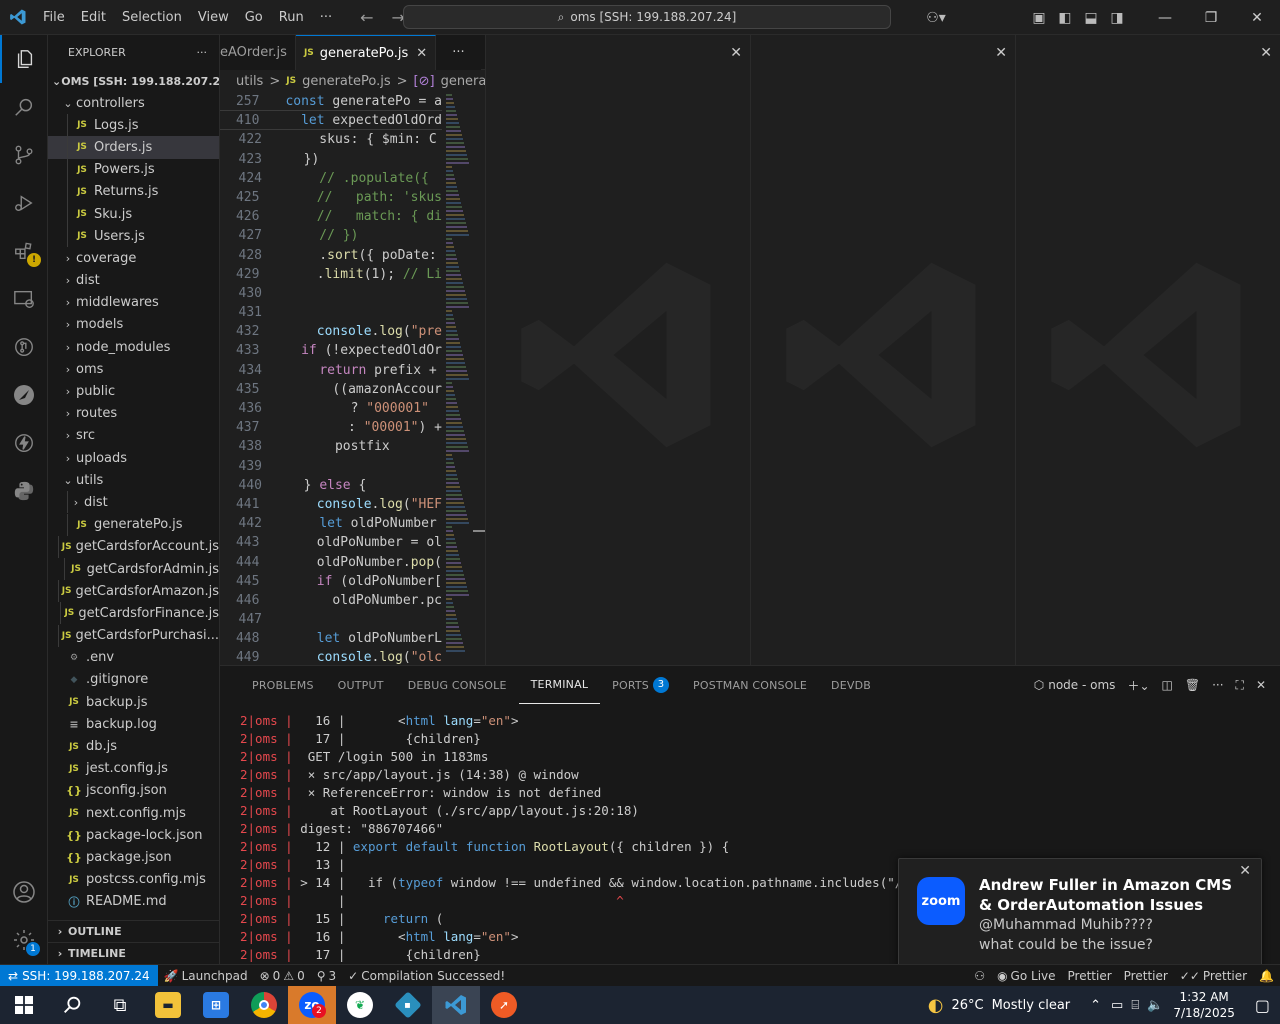 The height and width of the screenshot is (1024, 1280). What do you see at coordinates (79, 975) in the screenshot?
I see `remote-indicator: ⇄ SSH: 199.188.207.24` at bounding box center [79, 975].